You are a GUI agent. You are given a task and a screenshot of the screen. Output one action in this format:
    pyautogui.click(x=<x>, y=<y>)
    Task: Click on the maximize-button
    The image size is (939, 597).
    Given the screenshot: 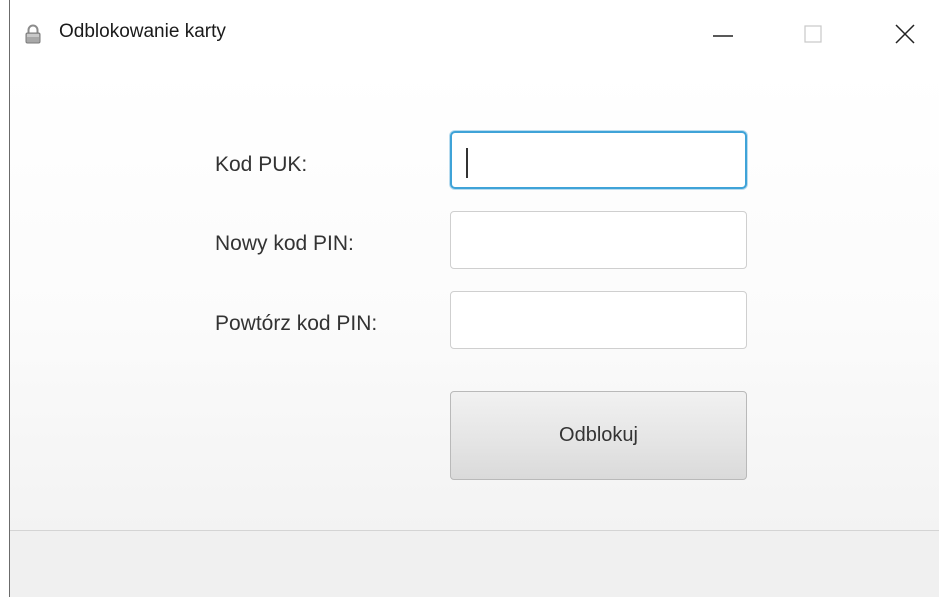 What is the action you would take?
    pyautogui.click(x=813, y=34)
    